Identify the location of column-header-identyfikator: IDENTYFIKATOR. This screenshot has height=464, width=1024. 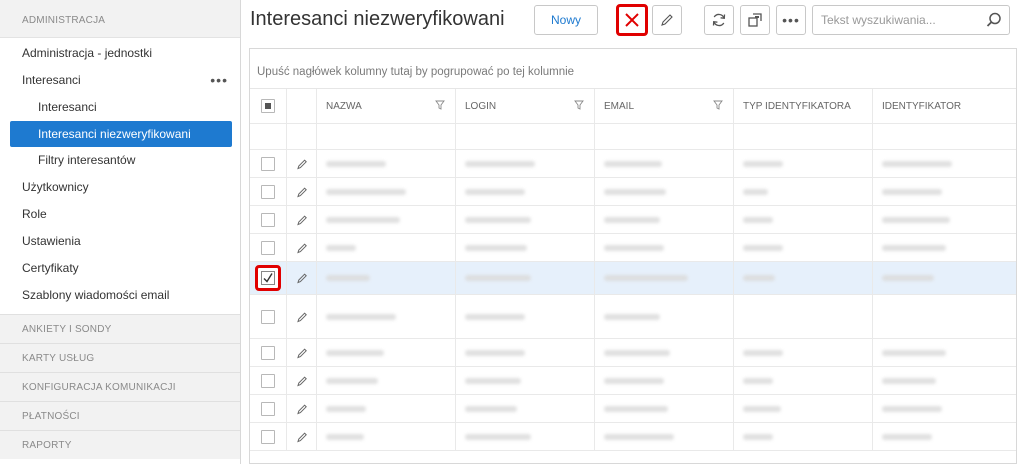
(944, 106).